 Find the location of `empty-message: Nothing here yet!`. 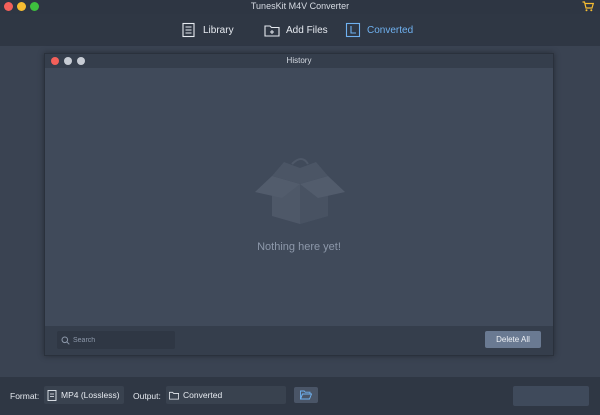

empty-message: Nothing here yet! is located at coordinates (299, 247).